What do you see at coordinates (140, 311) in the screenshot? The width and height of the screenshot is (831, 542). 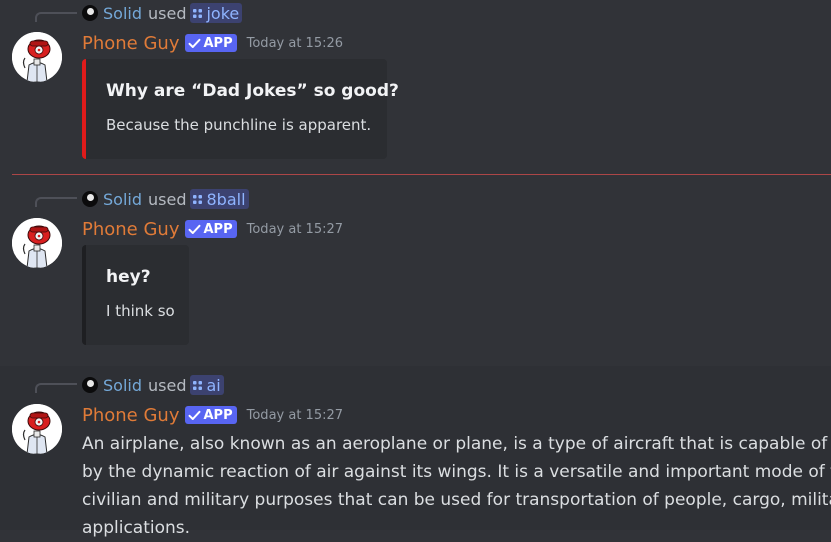 I see `embed-description: I think so` at bounding box center [140, 311].